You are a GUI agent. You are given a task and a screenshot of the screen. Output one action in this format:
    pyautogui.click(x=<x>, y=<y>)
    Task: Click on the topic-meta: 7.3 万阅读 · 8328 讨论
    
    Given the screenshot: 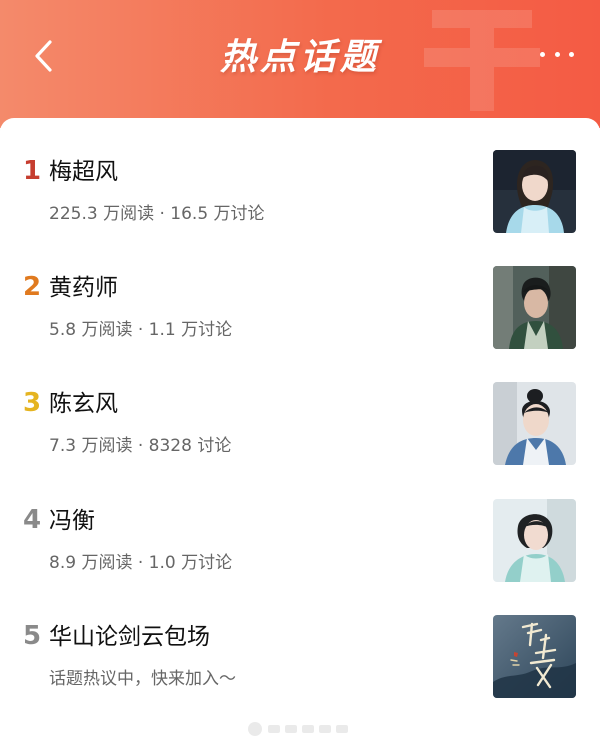 What is the action you would take?
    pyautogui.click(x=140, y=446)
    